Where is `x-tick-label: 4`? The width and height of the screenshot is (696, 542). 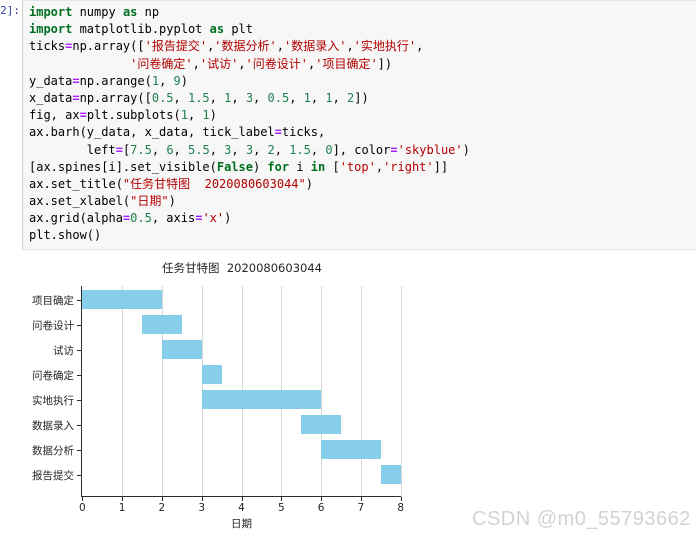
x-tick-label: 4 is located at coordinates (241, 508).